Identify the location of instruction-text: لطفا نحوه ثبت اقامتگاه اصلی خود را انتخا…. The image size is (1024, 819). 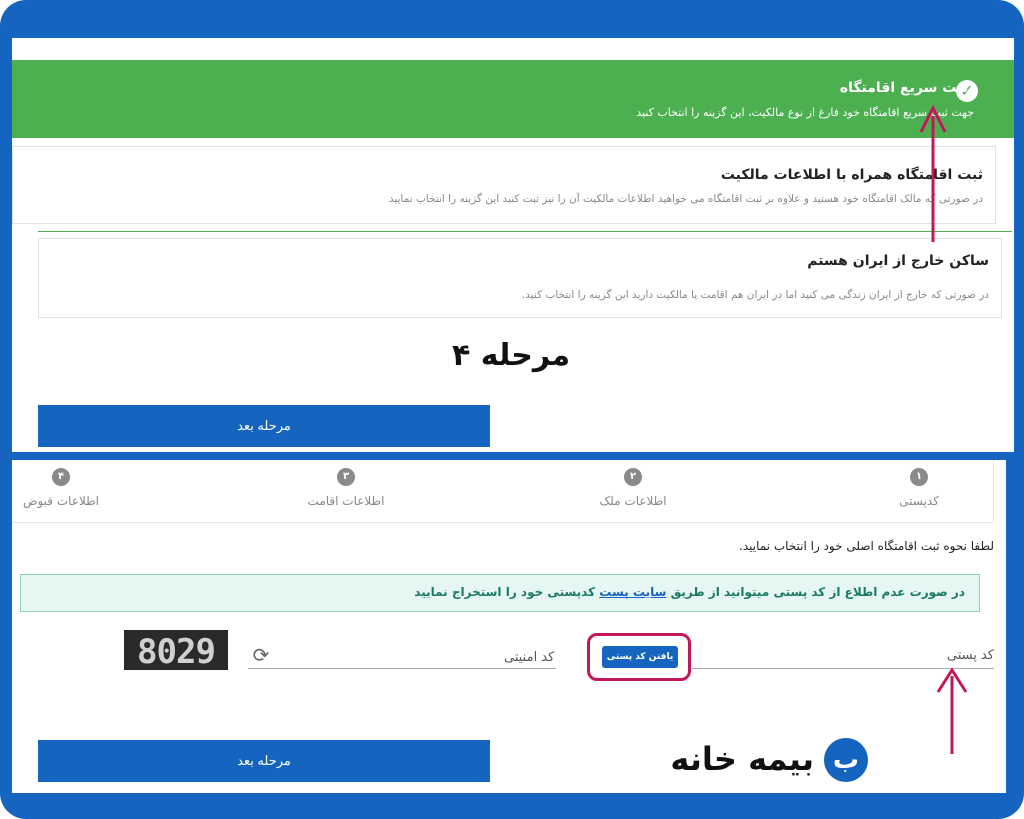
(866, 546).